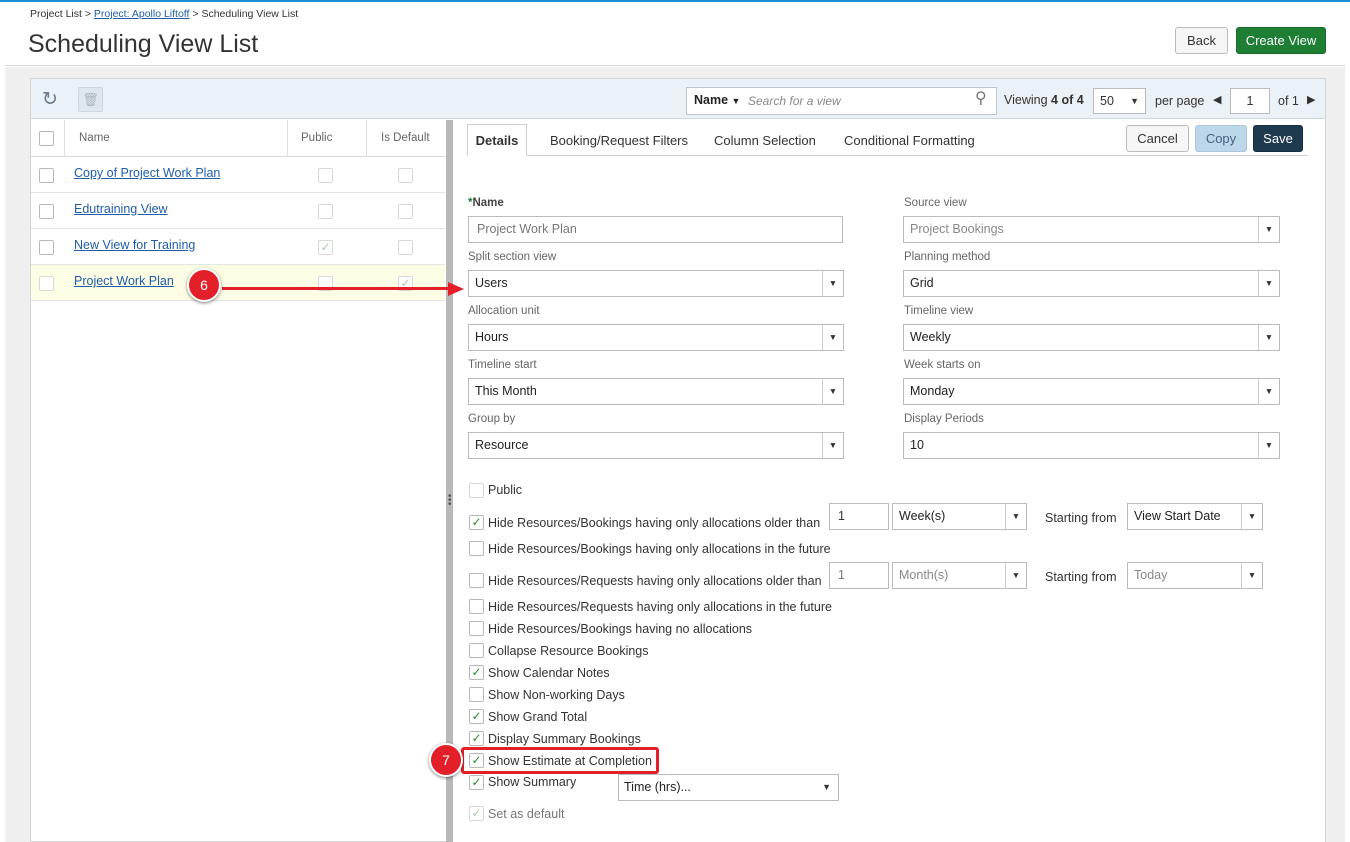 Image resolution: width=1350 pixels, height=842 pixels. Describe the element at coordinates (728, 787) in the screenshot. I see `show-summary-select: Time (hrs)... ▼` at that location.